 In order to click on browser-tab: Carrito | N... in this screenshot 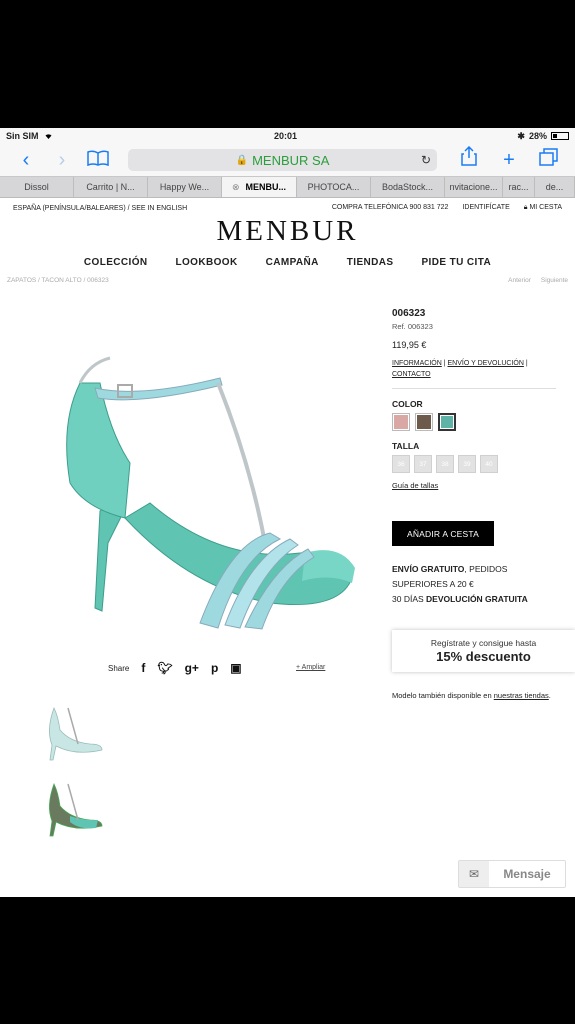, I will do `click(111, 187)`.